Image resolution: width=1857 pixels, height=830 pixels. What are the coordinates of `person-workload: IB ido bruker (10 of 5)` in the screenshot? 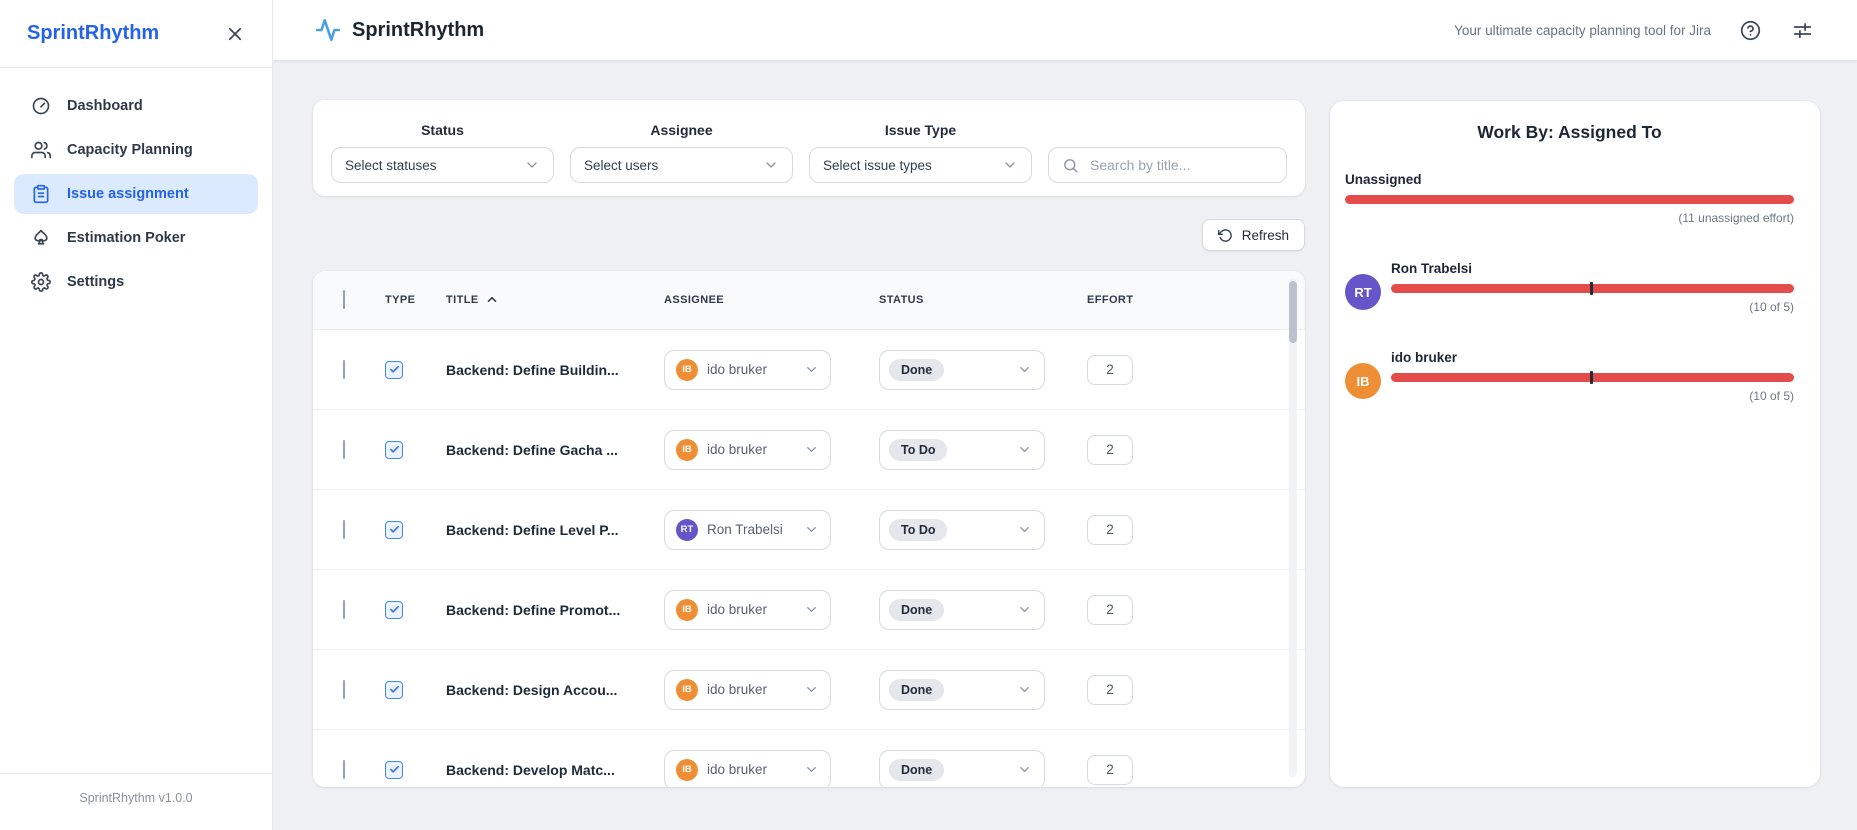 It's located at (1569, 376).